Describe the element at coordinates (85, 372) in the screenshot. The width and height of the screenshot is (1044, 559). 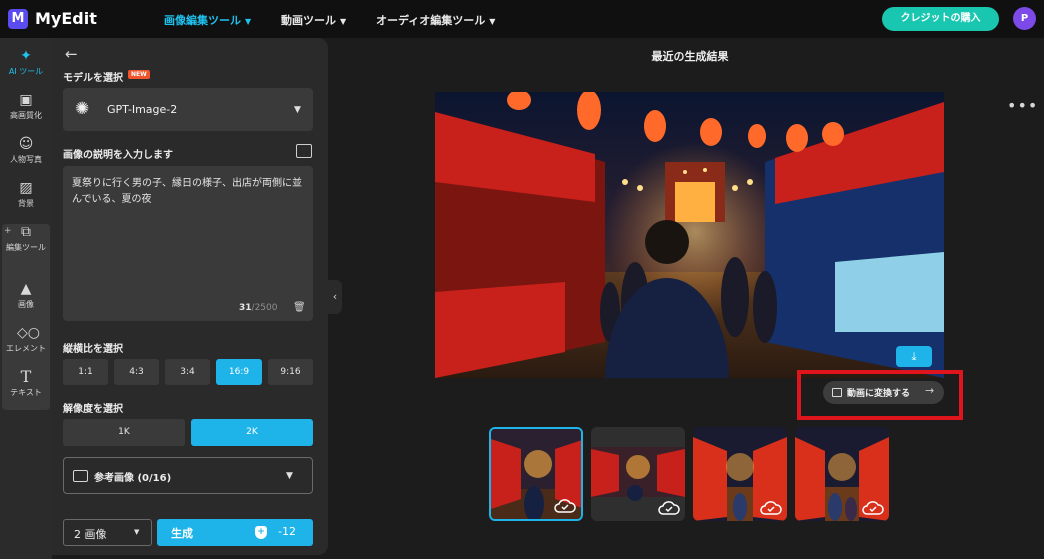
I see `ratio-button-1-1: 1:1` at that location.